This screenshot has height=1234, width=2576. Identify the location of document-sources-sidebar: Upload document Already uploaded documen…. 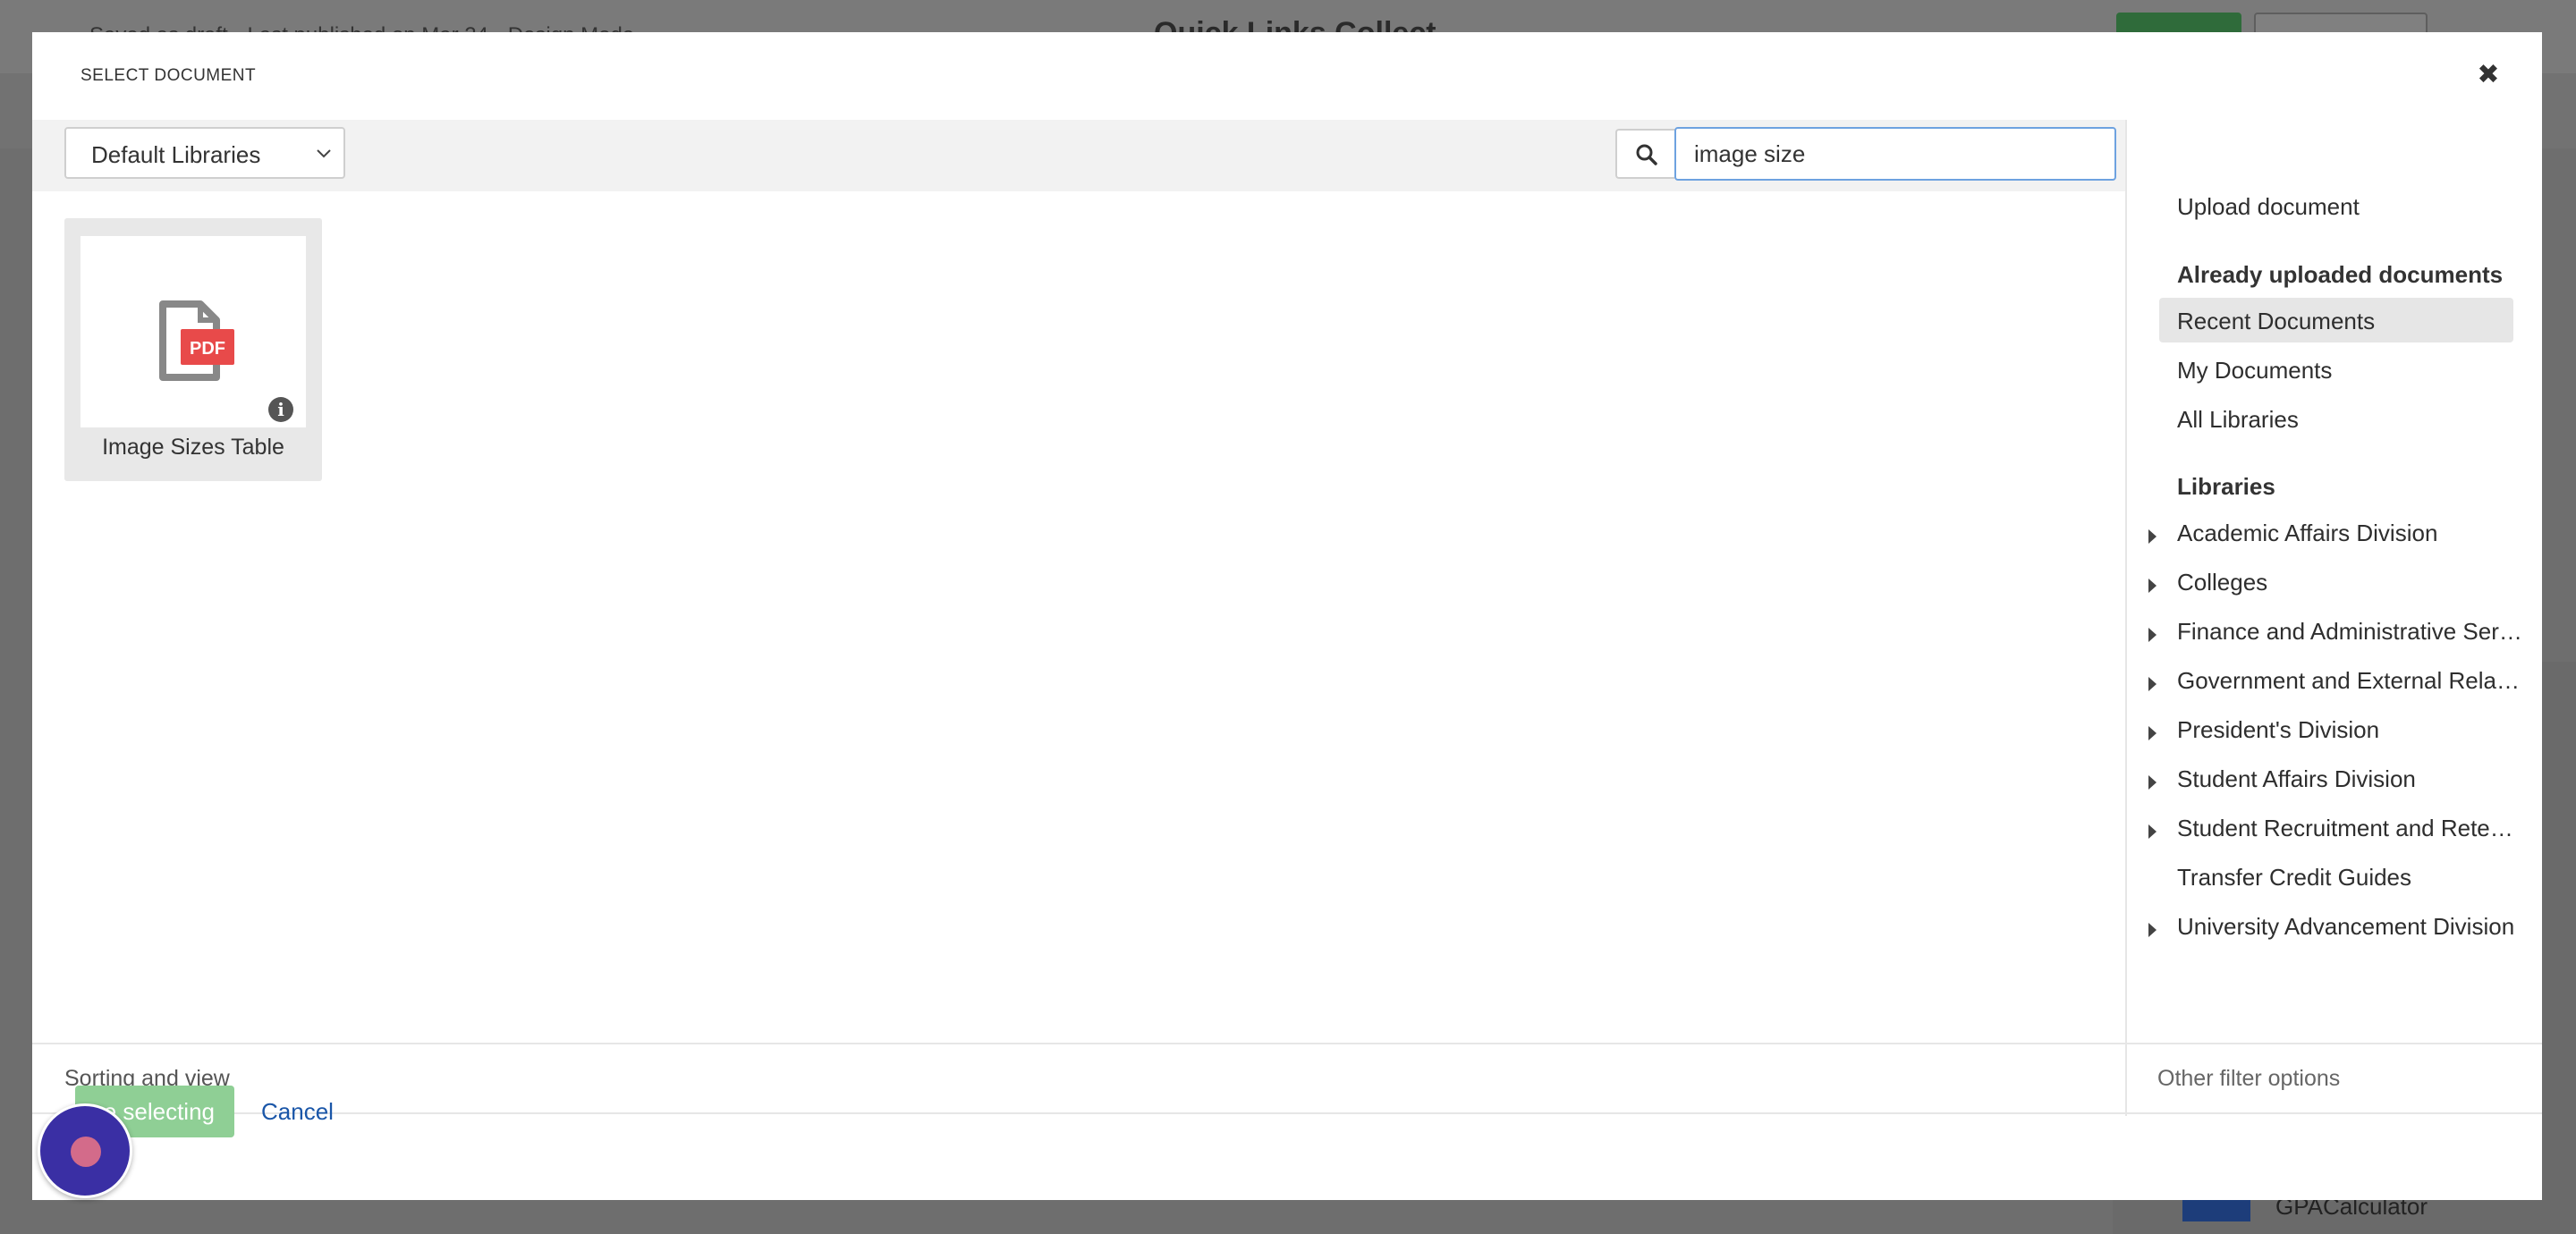
(2334, 581).